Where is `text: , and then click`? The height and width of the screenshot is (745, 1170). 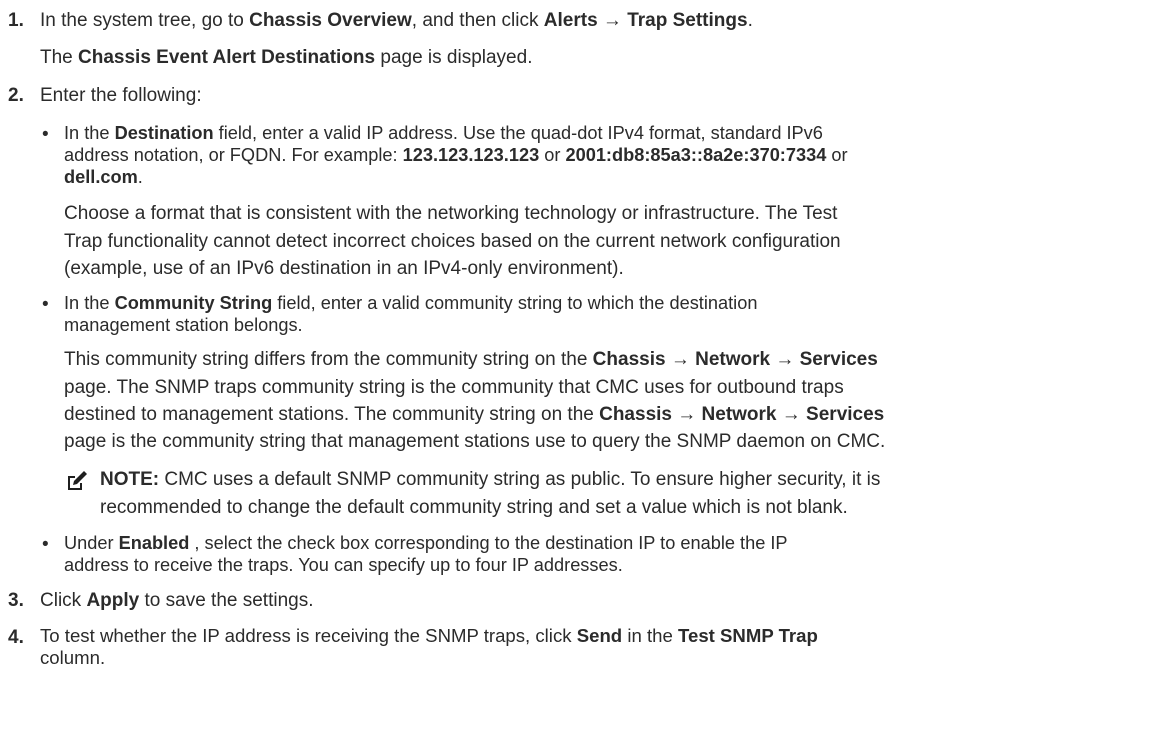
text: , and then click is located at coordinates (477, 20).